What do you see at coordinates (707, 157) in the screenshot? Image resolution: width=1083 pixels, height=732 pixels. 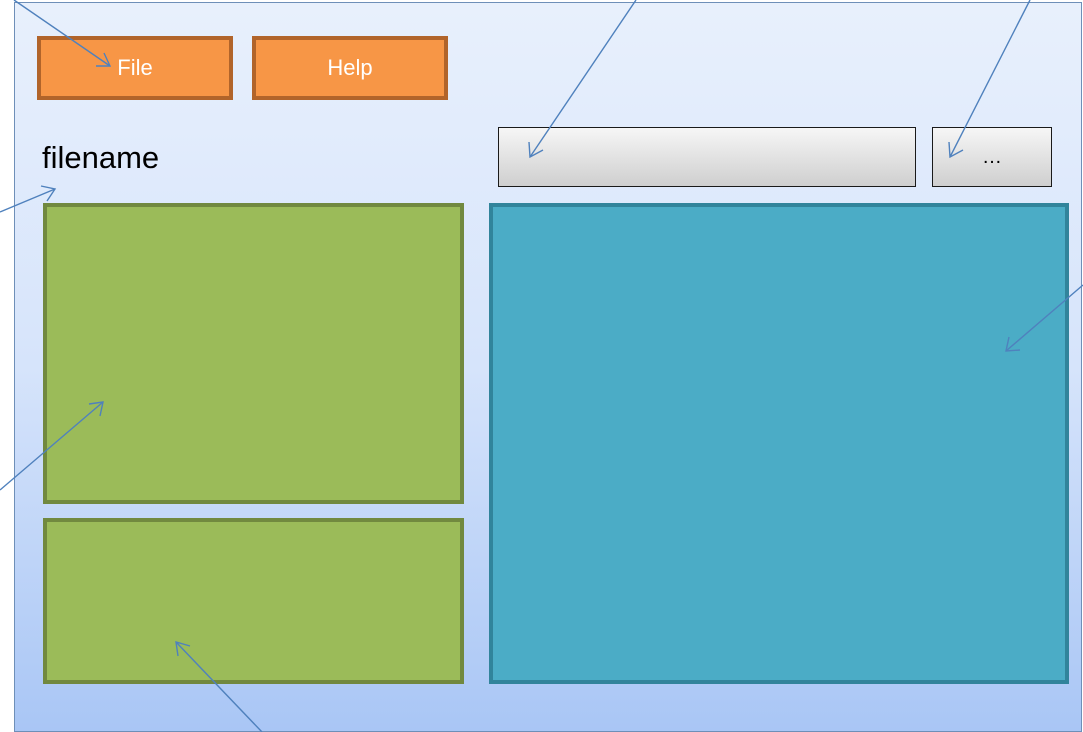 I see `path-input` at bounding box center [707, 157].